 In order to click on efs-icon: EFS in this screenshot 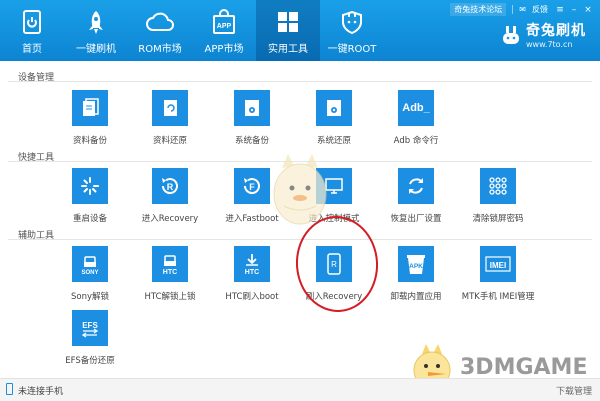, I will do `click(90, 328)`.